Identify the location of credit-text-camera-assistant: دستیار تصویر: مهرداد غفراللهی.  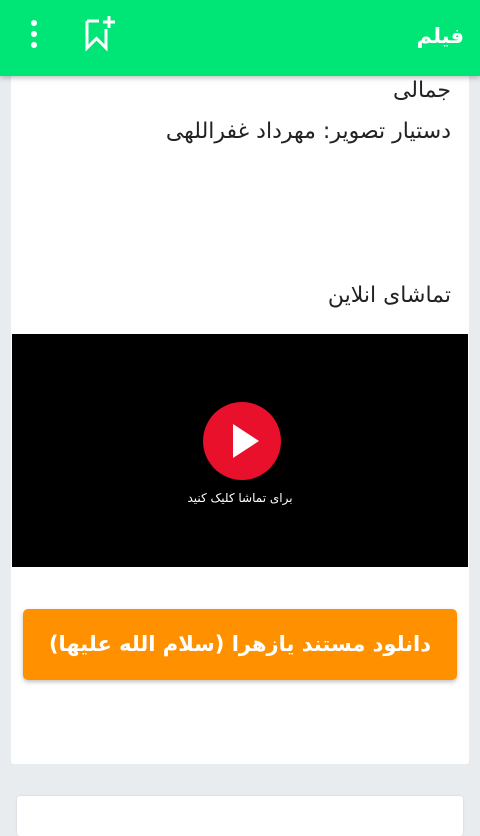
(308, 131).